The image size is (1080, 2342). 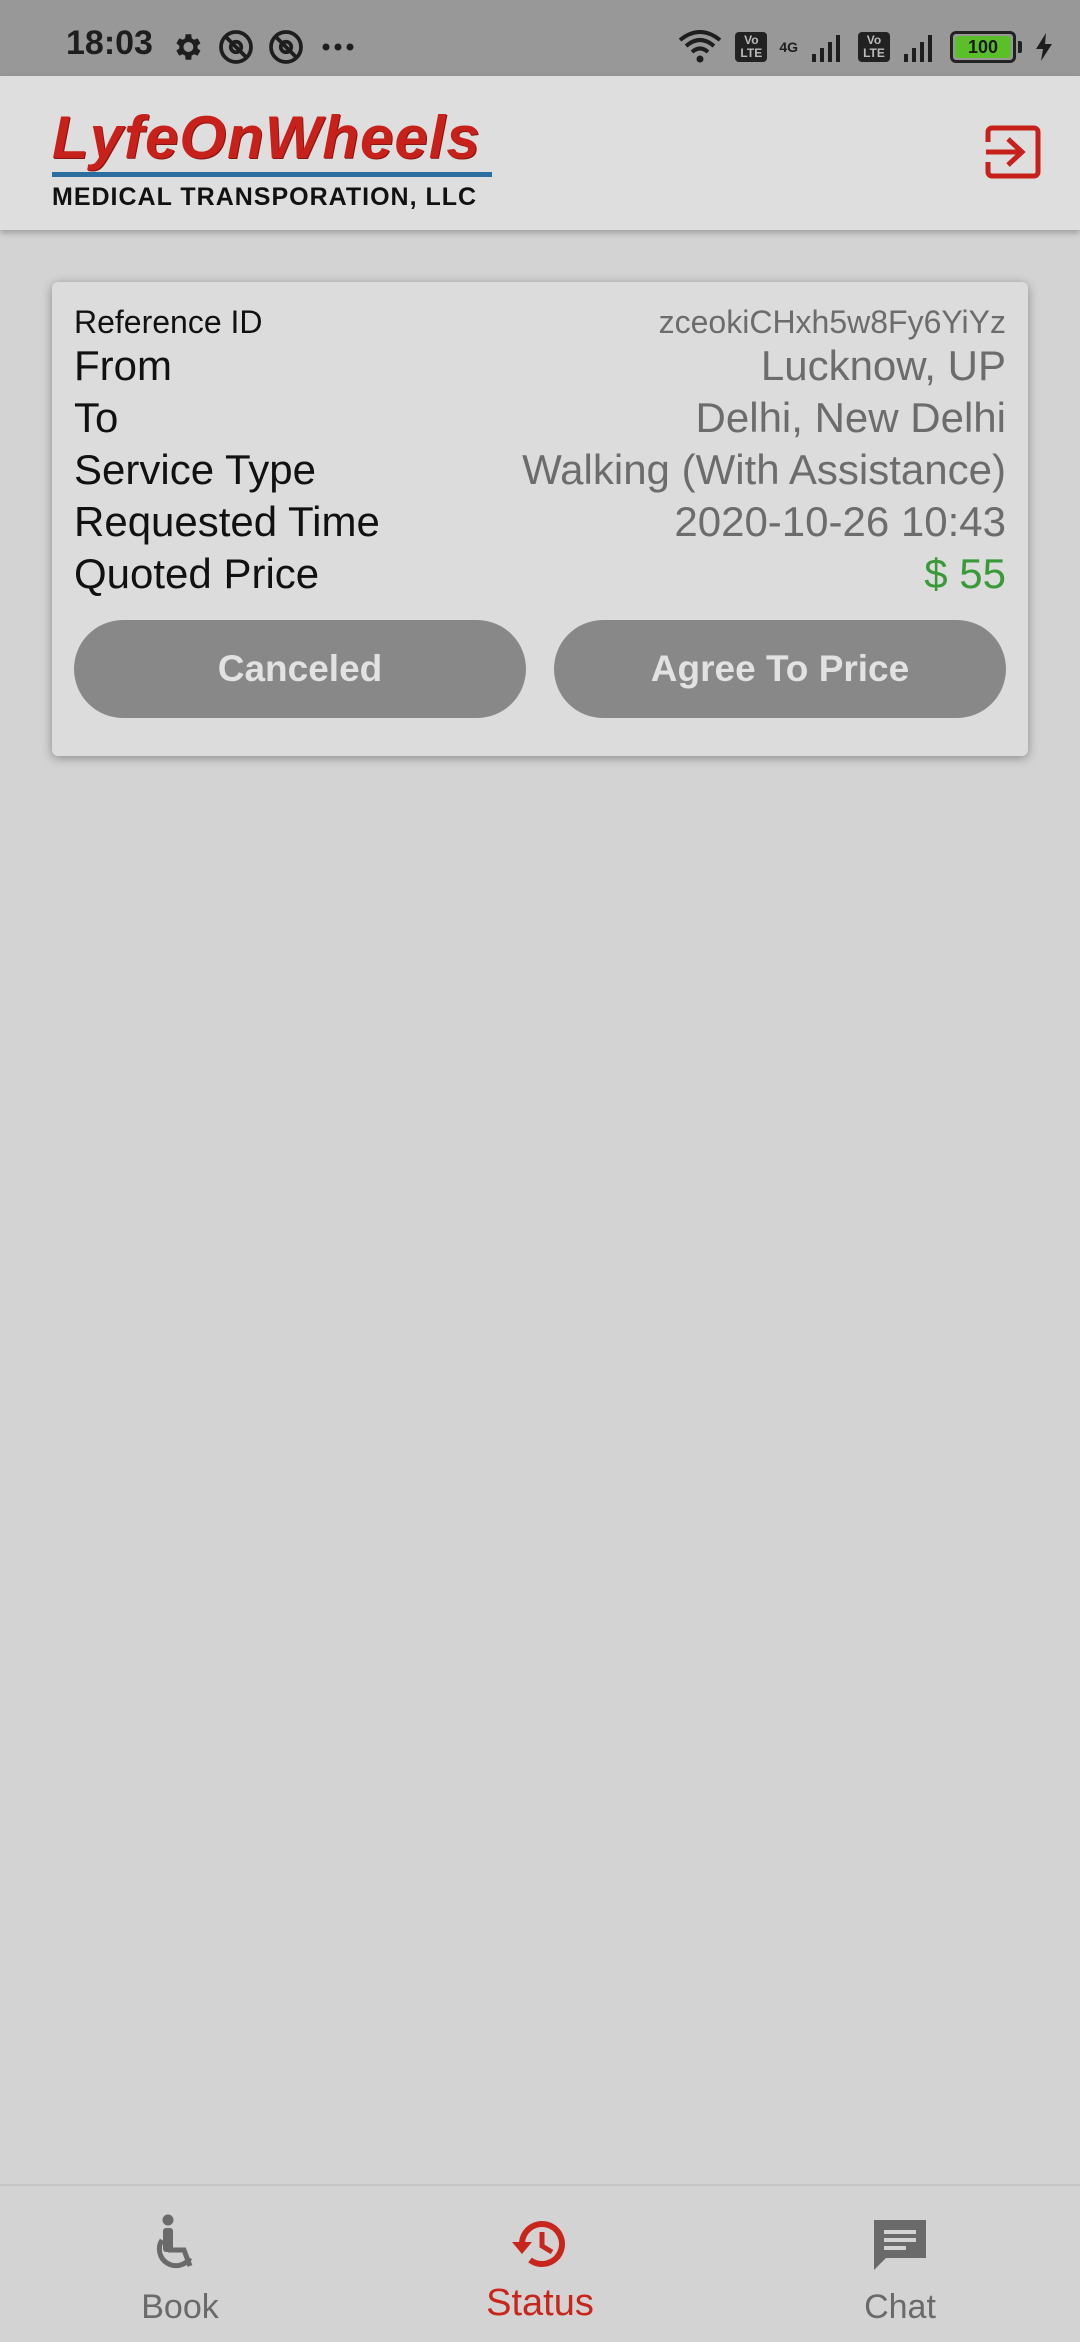 I want to click on service-type-row: Service Type Walking (With Assistance), so click(x=540, y=470).